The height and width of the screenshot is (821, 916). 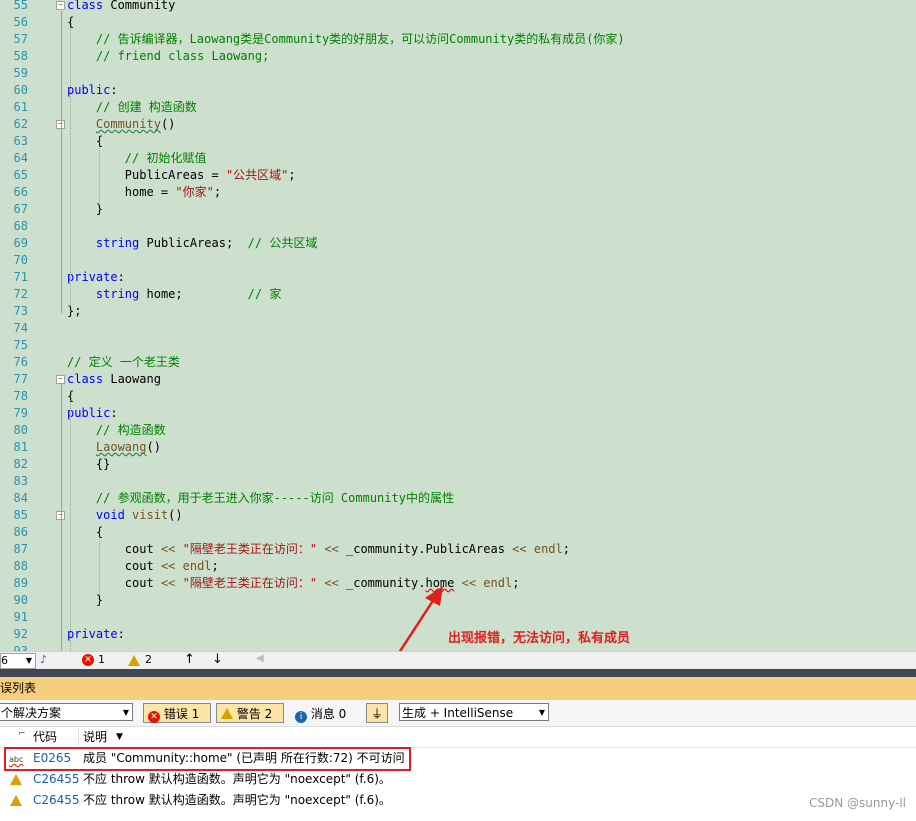 What do you see at coordinates (148, 659) in the screenshot?
I see `warning-count: 2` at bounding box center [148, 659].